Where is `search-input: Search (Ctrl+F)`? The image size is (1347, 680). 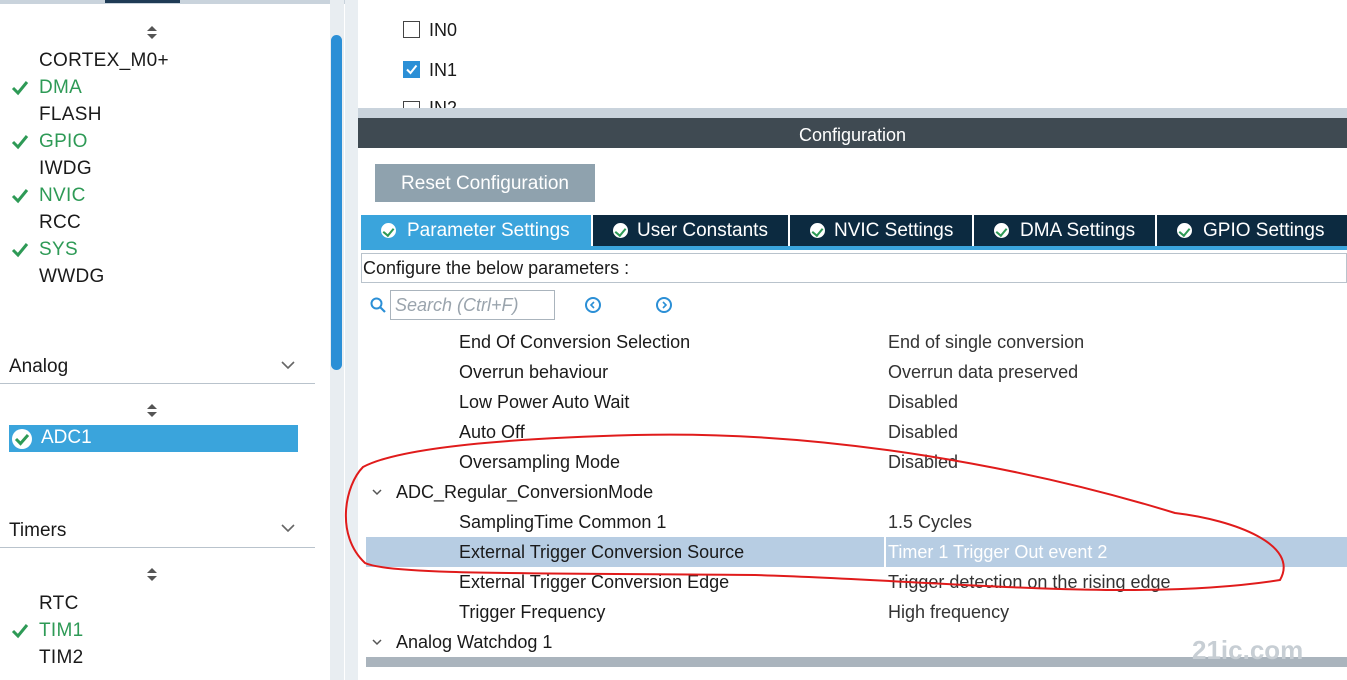 search-input: Search (Ctrl+F) is located at coordinates (472, 305).